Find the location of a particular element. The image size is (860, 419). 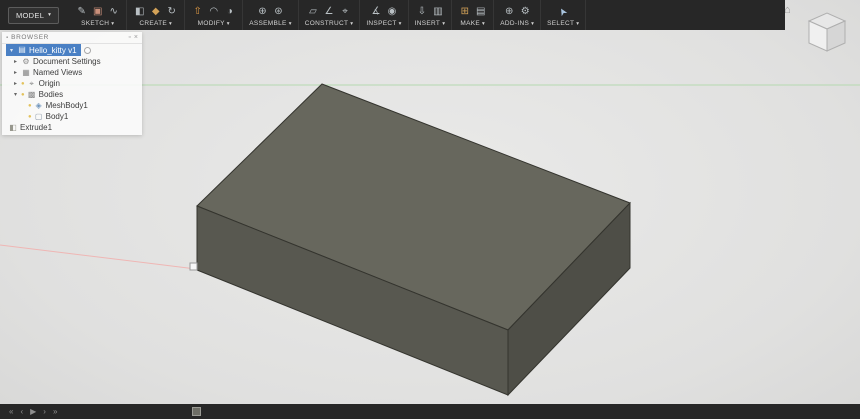

step-forward-icon: › is located at coordinates (44, 411).